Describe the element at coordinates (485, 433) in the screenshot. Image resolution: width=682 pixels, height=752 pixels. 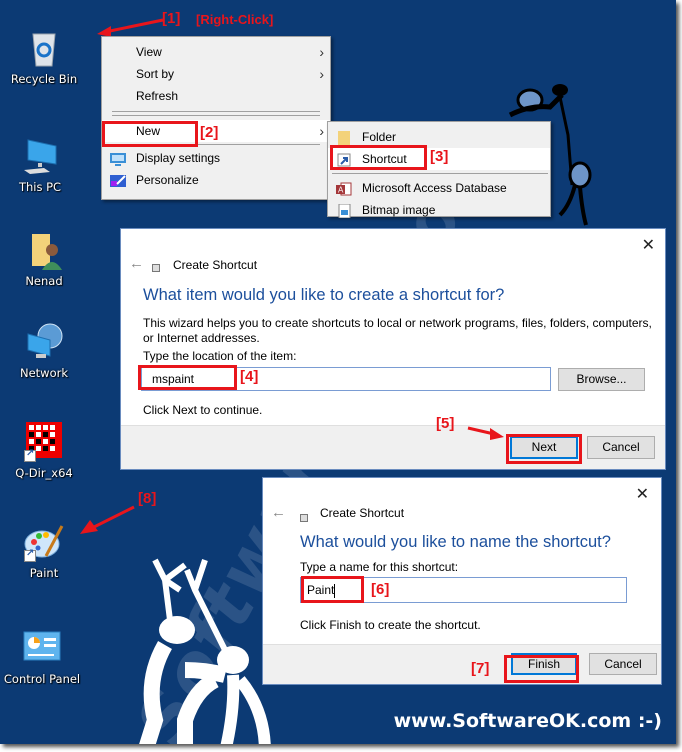
I see `step5-arrow` at that location.